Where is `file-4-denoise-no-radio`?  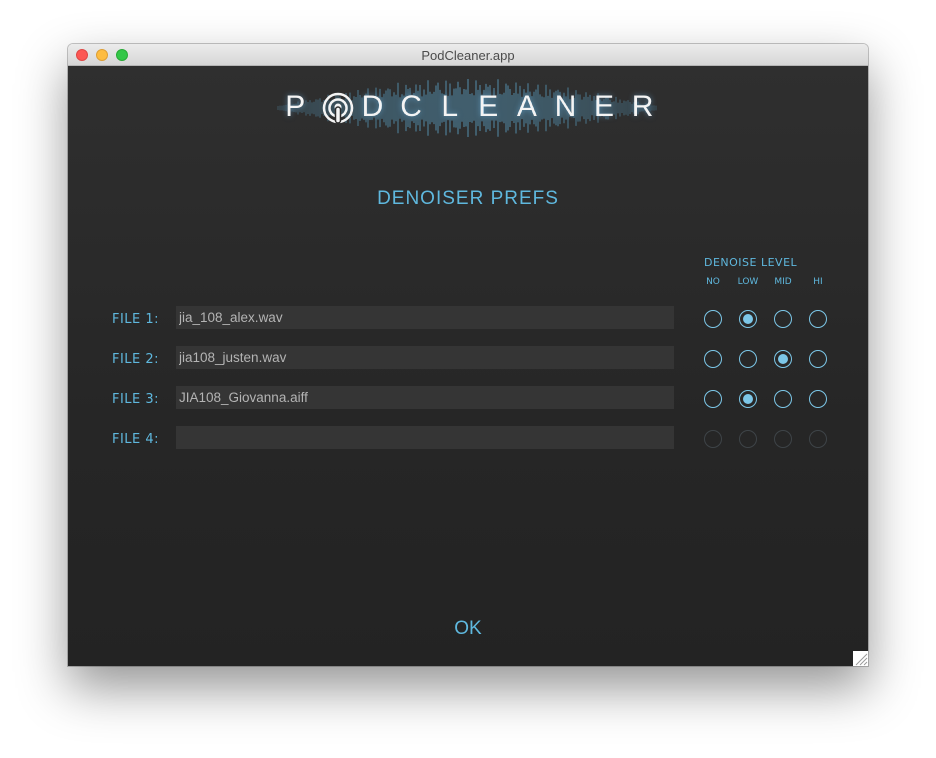 file-4-denoise-no-radio is located at coordinates (713, 439).